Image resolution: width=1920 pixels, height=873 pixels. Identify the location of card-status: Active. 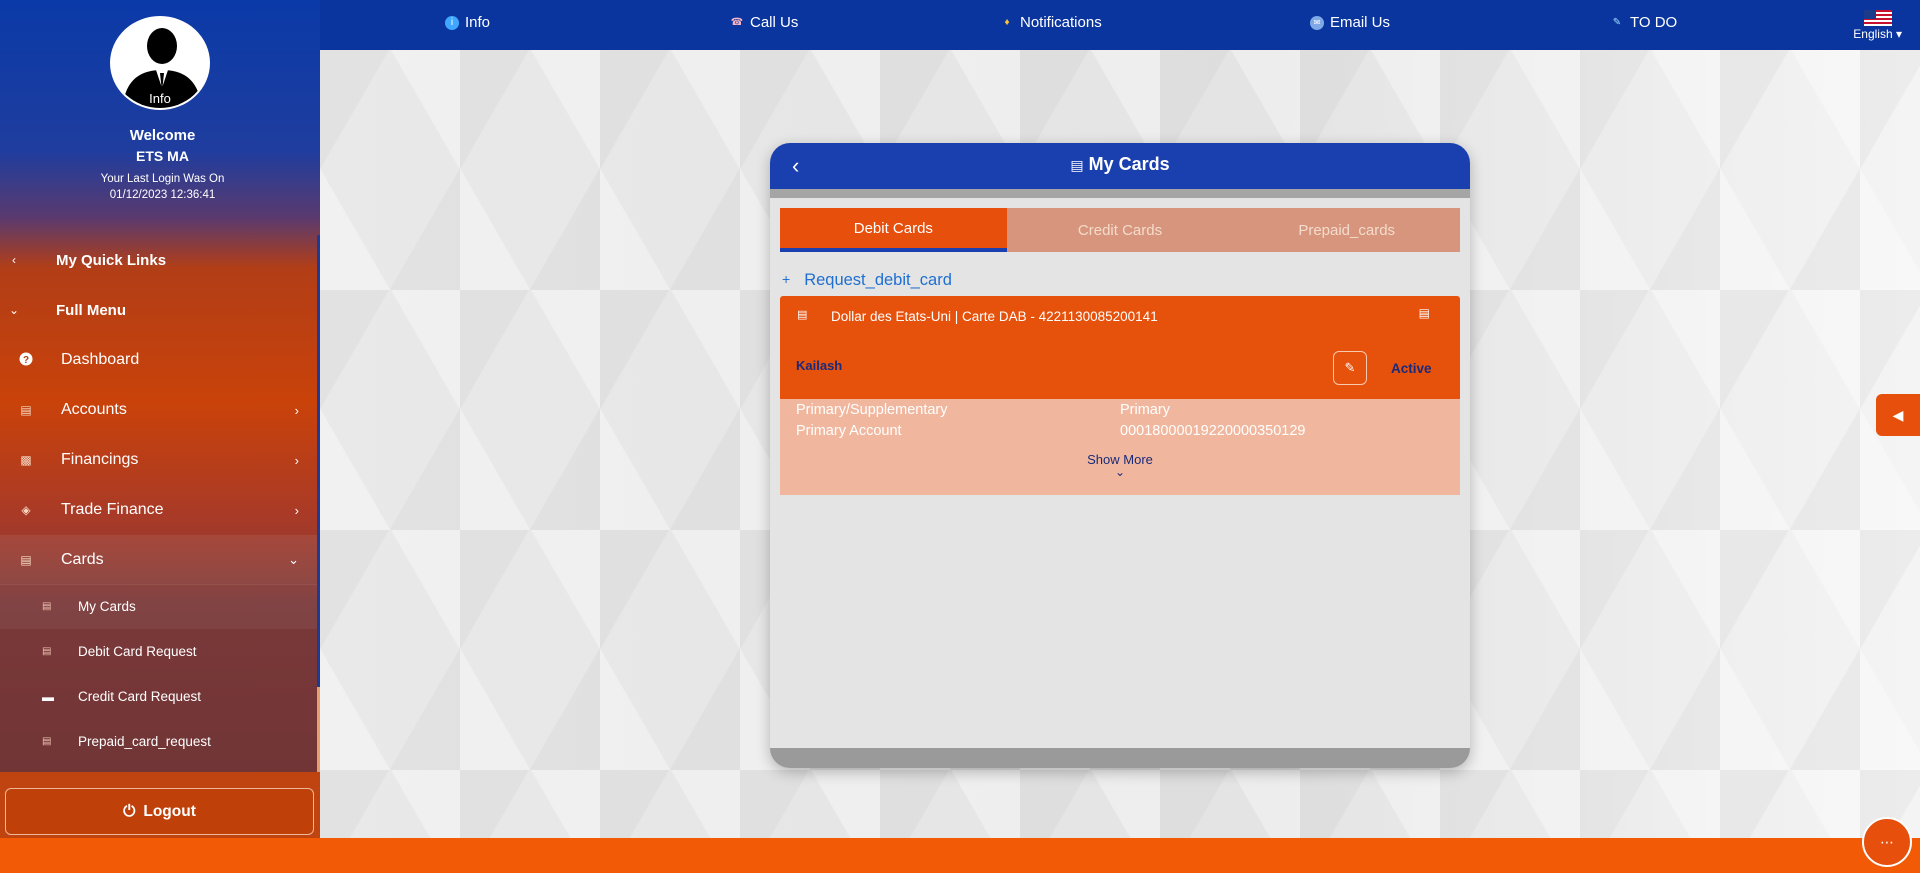
(1411, 368).